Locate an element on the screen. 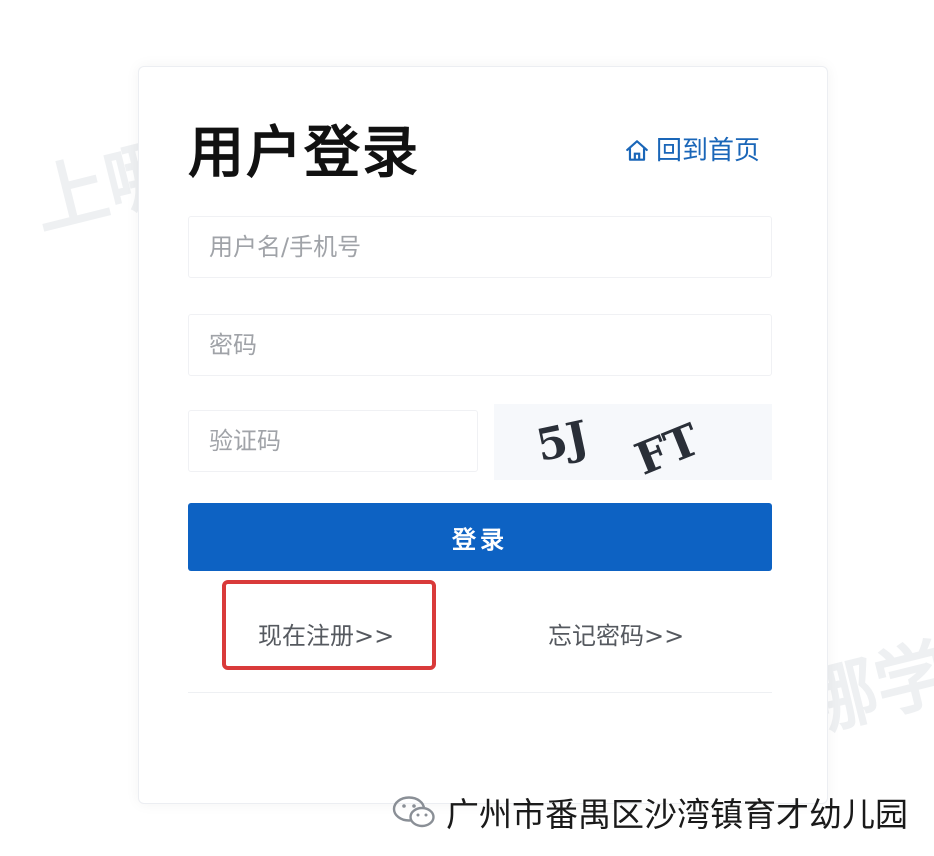 The height and width of the screenshot is (856, 934). login-button: 登录 is located at coordinates (480, 537).